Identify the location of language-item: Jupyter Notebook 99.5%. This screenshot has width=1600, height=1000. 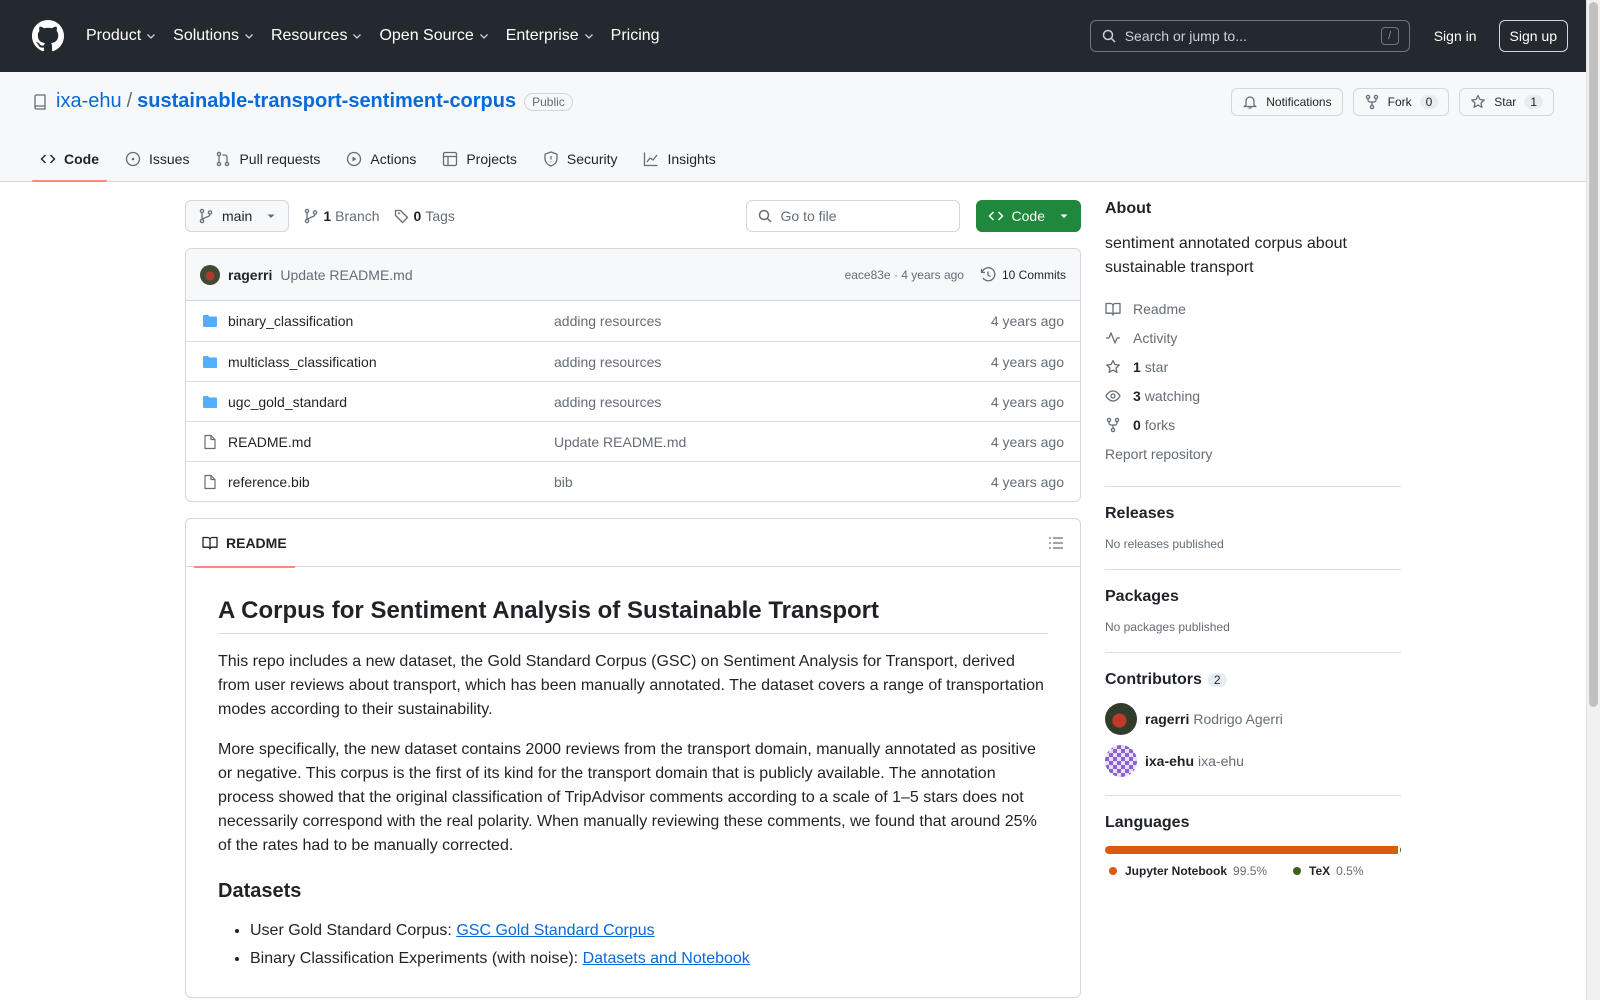
(1186, 871).